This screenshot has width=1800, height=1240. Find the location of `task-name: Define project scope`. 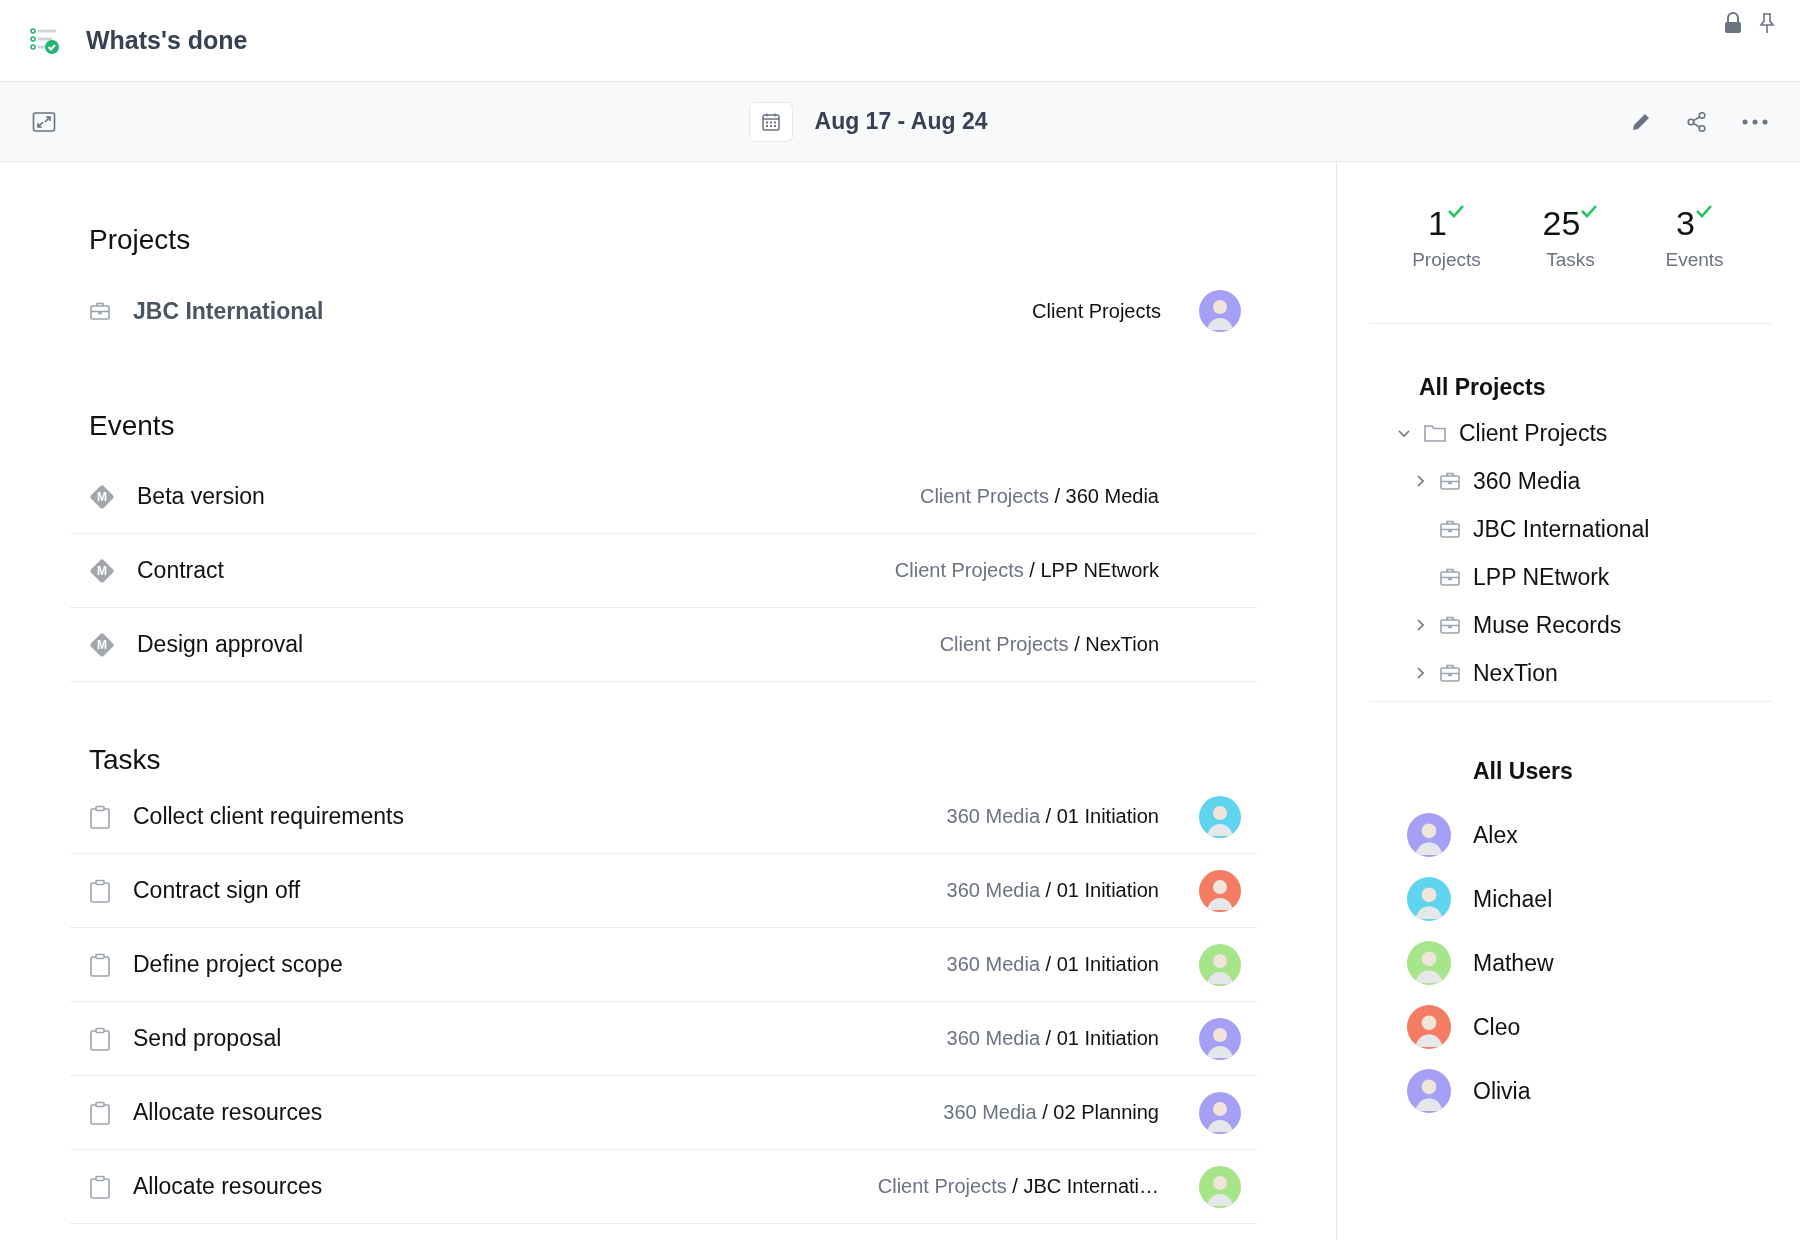

task-name: Define project scope is located at coordinates (540, 964).